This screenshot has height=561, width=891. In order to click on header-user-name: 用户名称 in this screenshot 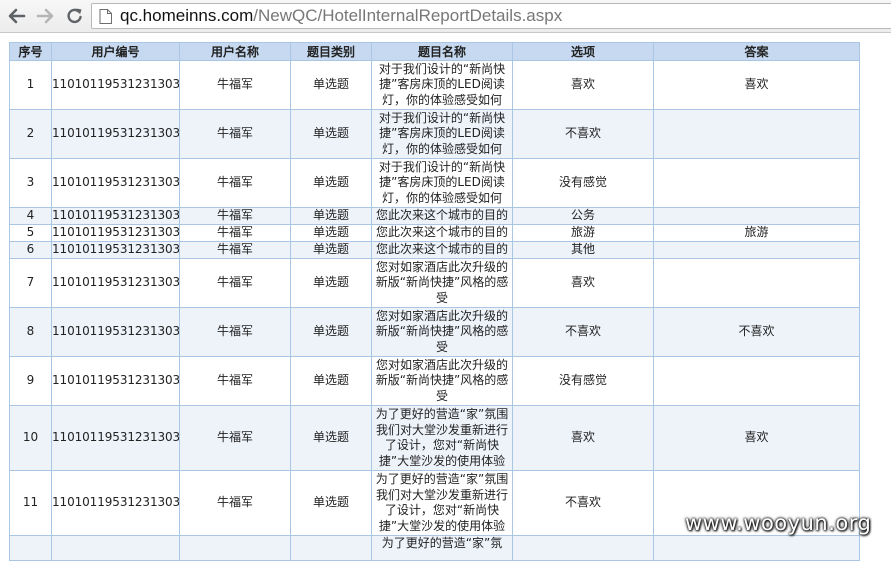, I will do `click(235, 51)`.